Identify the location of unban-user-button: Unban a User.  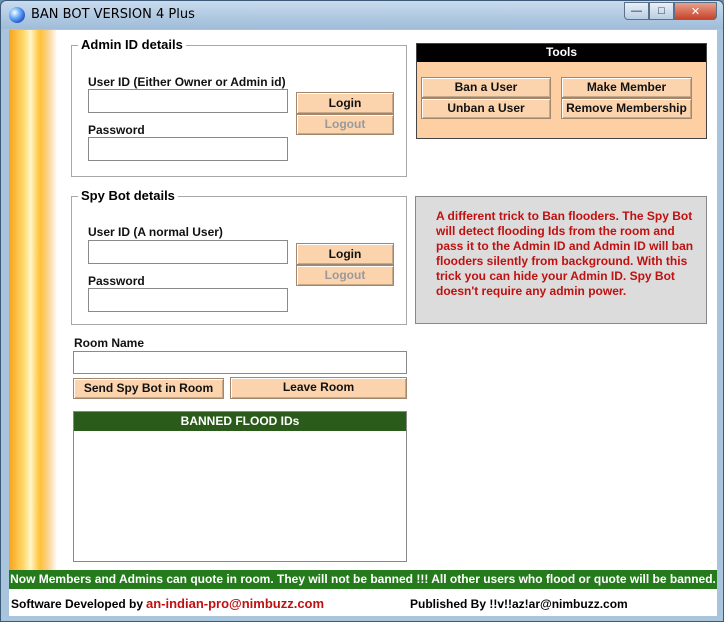
(486, 108).